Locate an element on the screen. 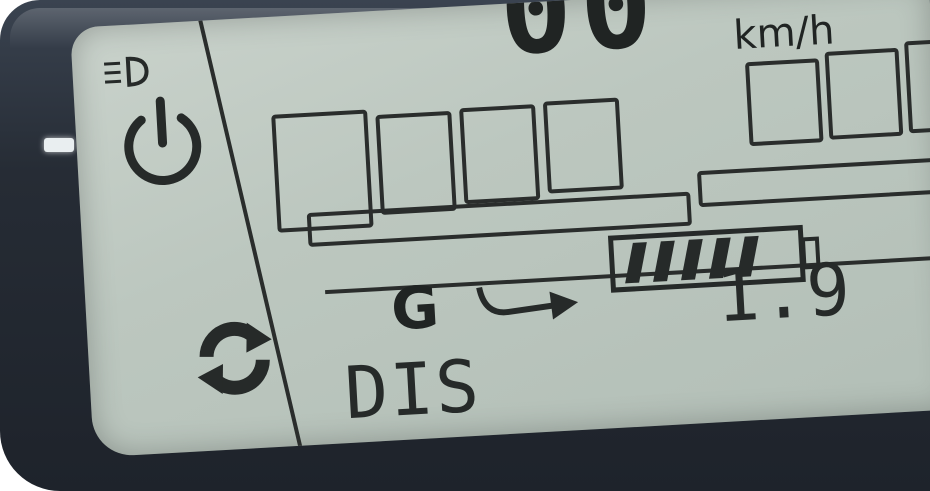 The image size is (930, 491). speed-readout: 00 is located at coordinates (579, 41).